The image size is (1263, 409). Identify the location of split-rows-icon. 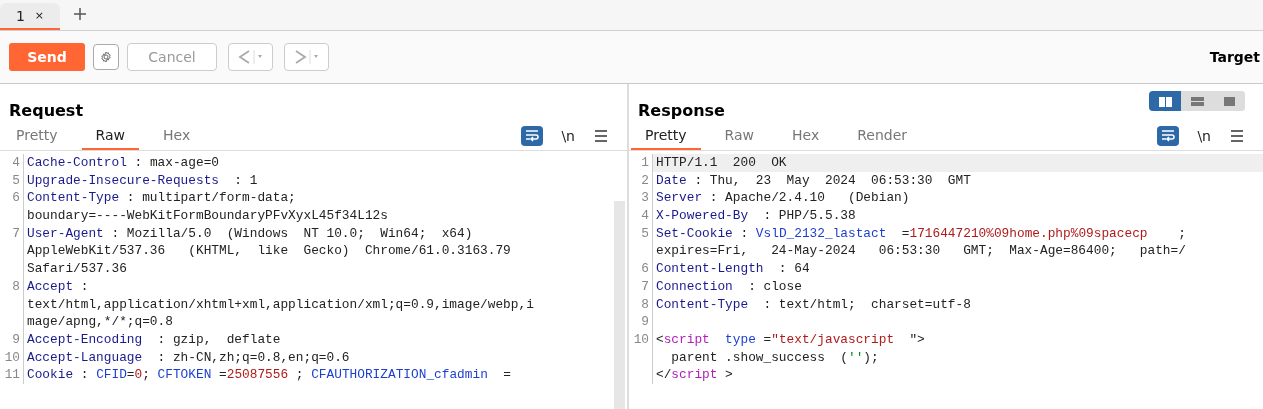
(1197, 101).